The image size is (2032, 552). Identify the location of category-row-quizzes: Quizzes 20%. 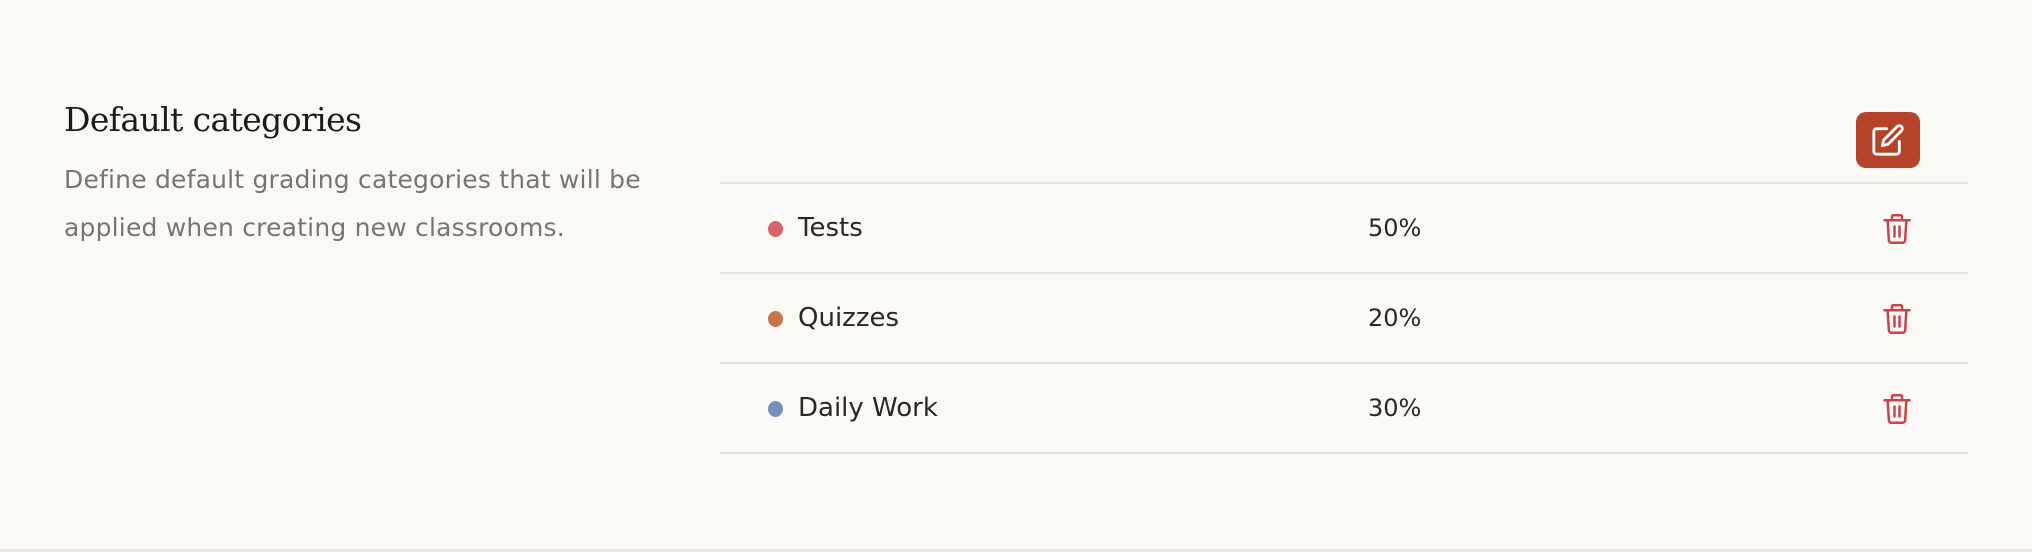
(1344, 319).